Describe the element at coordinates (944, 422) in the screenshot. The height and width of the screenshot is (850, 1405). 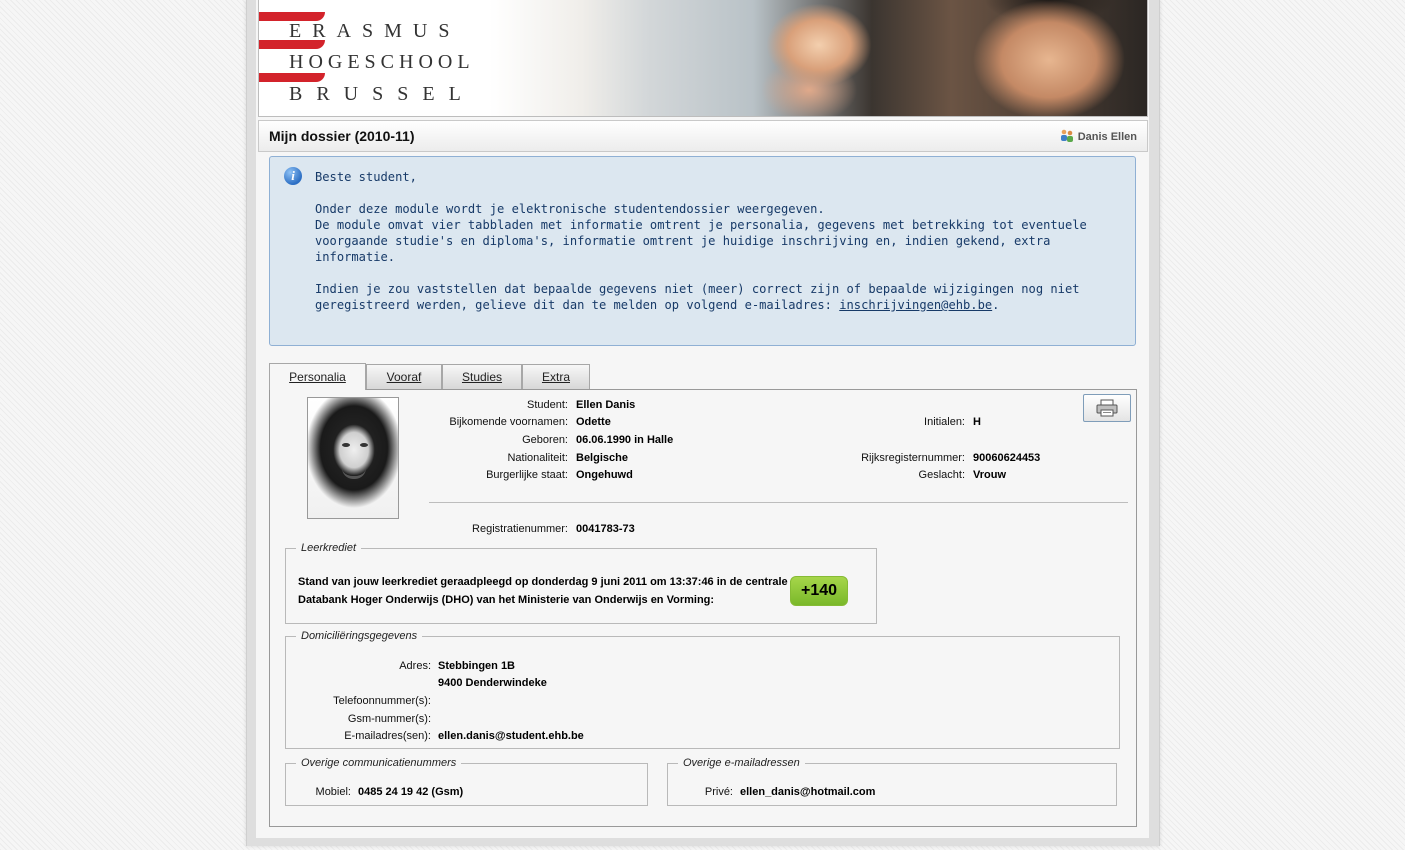
I see `initialen-label: Initialen:` at that location.